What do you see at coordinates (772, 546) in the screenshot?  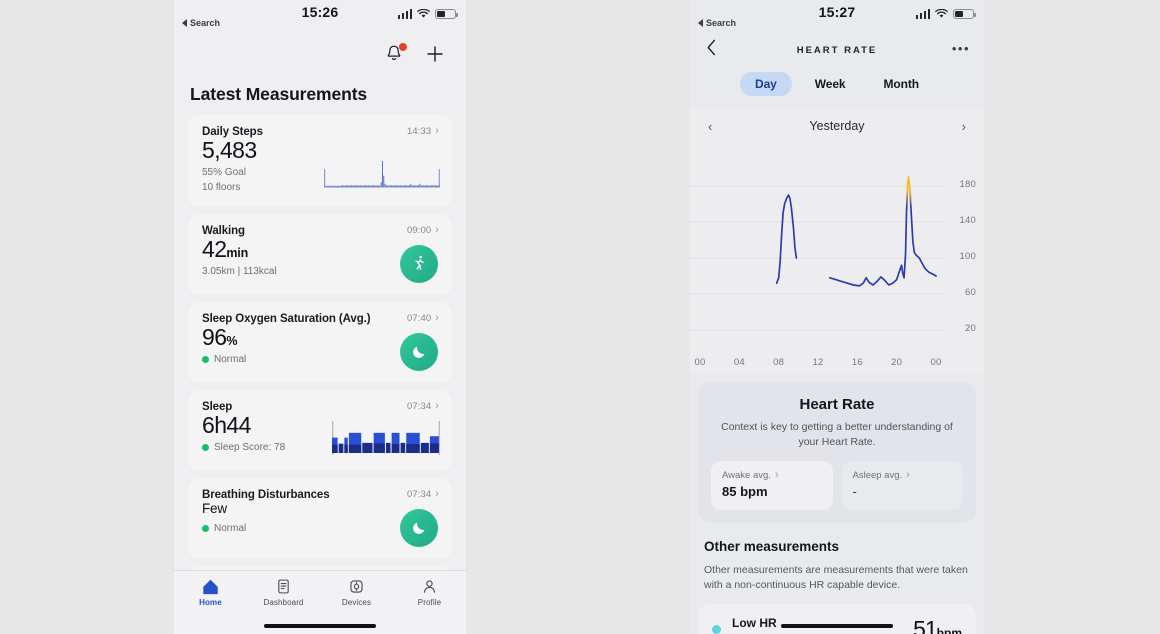 I see `other-measurements-heading: Other measurements` at bounding box center [772, 546].